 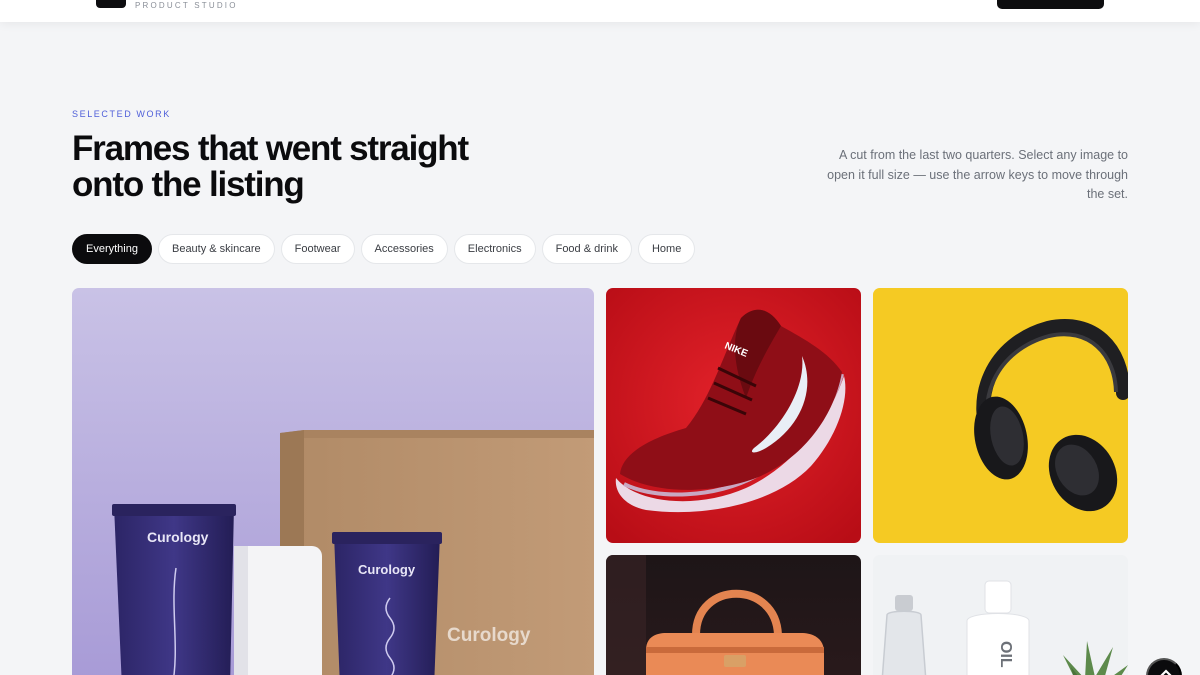 I want to click on scroll-to-top-button, so click(x=1164, y=666).